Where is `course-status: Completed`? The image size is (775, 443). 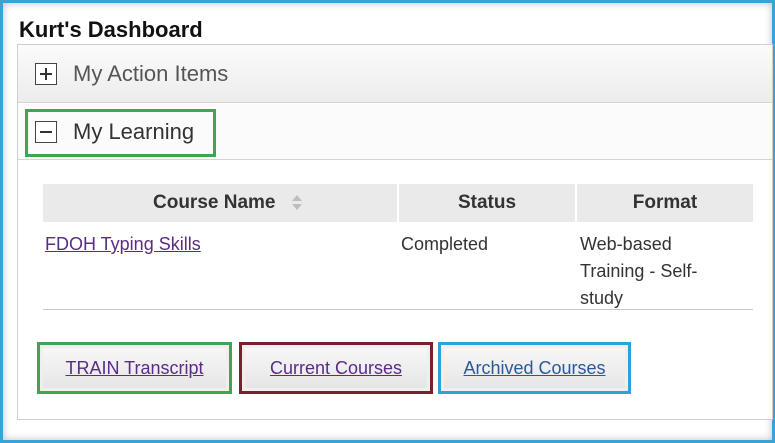
course-status: Completed is located at coordinates (445, 244).